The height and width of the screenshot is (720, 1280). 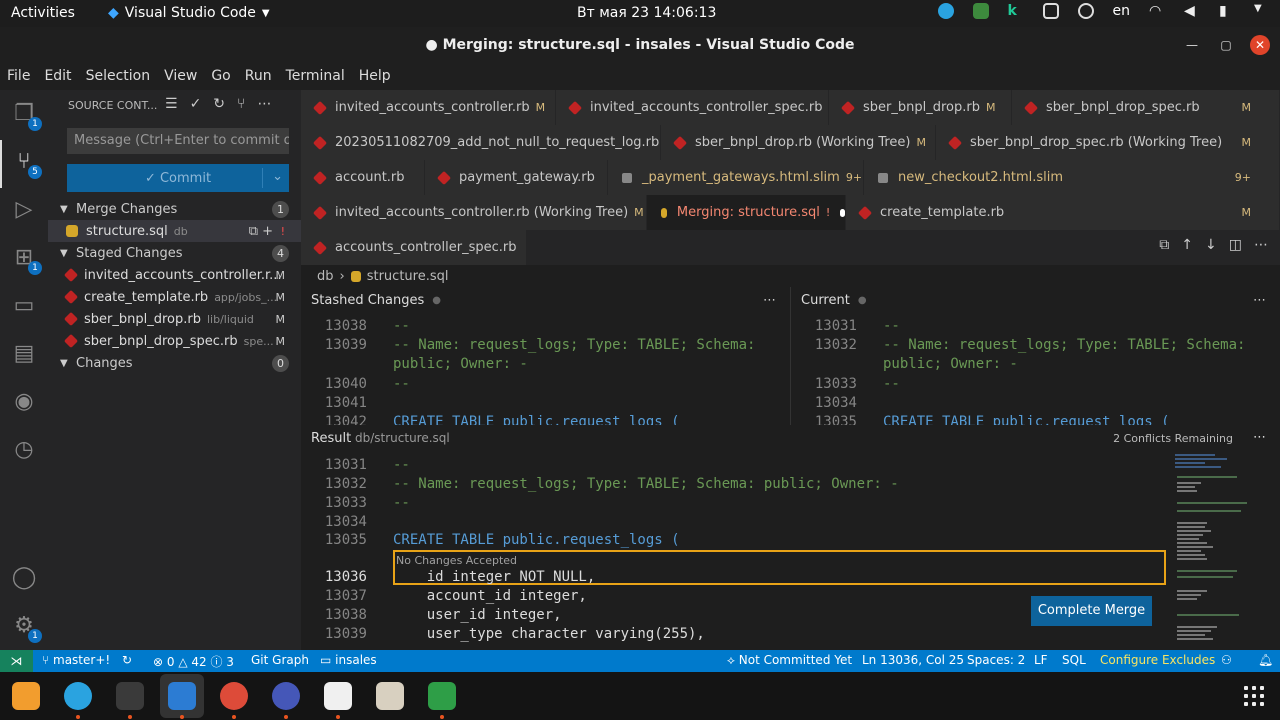 What do you see at coordinates (174, 209) in the screenshot?
I see `merge-changes-section: ▼ Merge Changes 1` at bounding box center [174, 209].